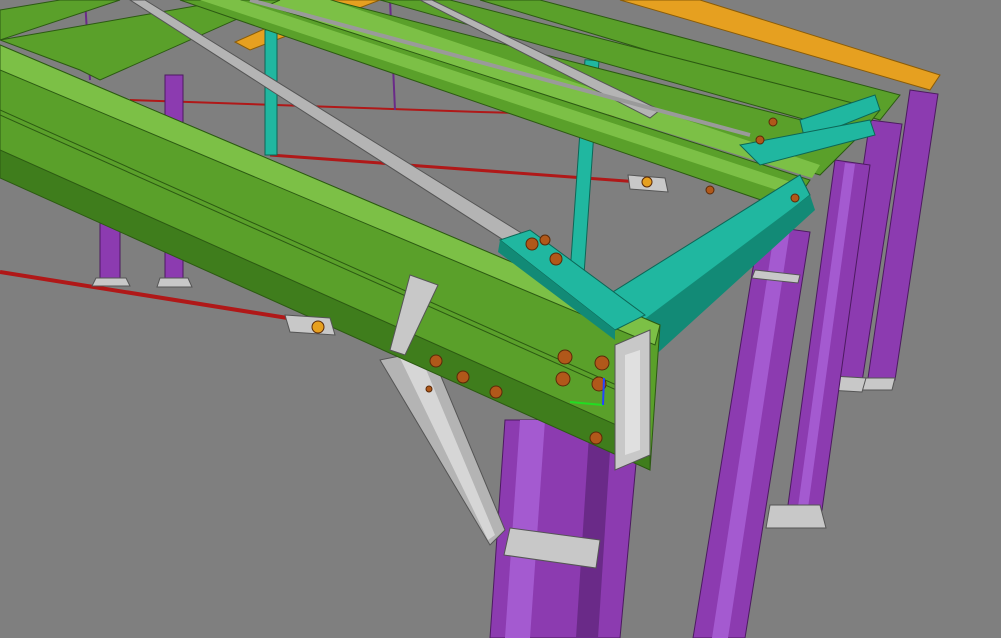  I want to click on axis-y, so click(603, 391).